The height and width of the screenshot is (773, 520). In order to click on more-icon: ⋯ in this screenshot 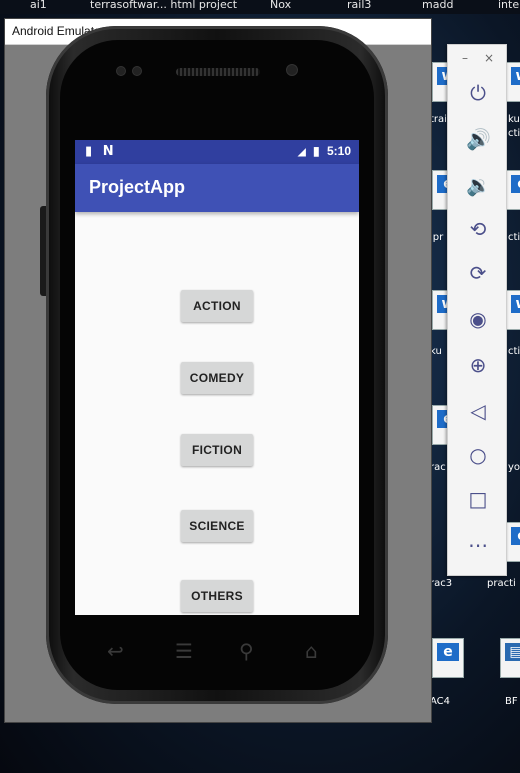, I will do `click(478, 545)`.